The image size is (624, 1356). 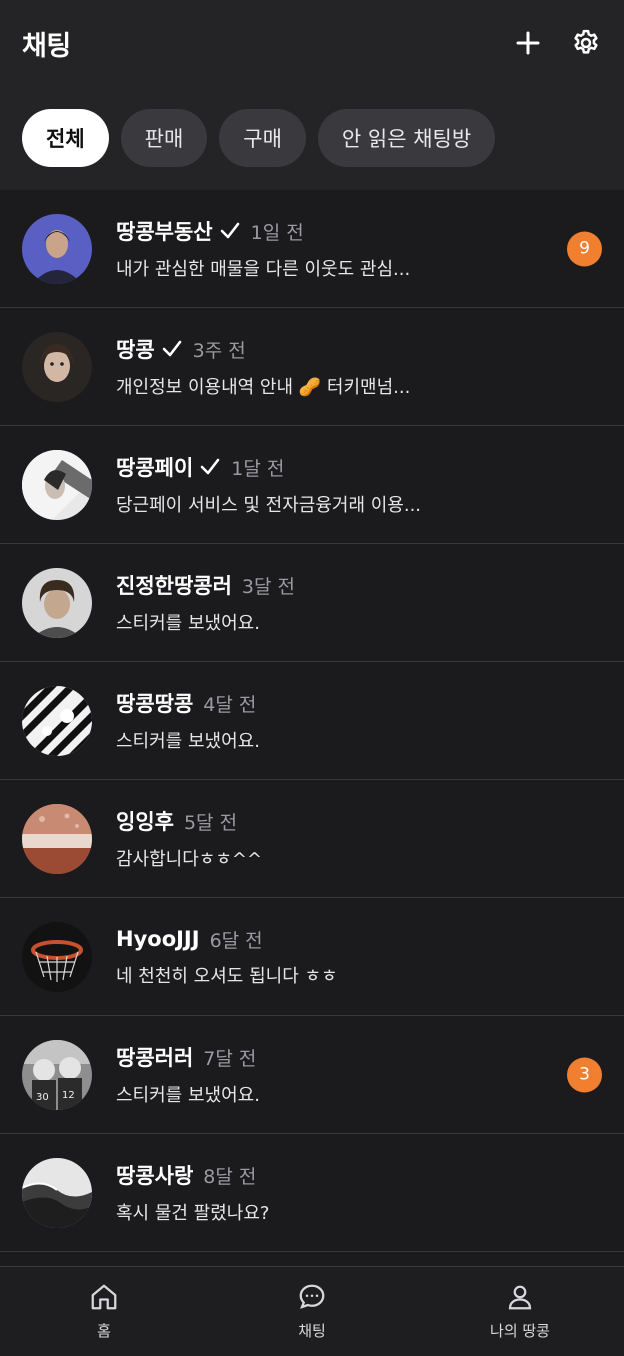 What do you see at coordinates (312, 1331) in the screenshot?
I see `tab-chat-label: 채팅` at bounding box center [312, 1331].